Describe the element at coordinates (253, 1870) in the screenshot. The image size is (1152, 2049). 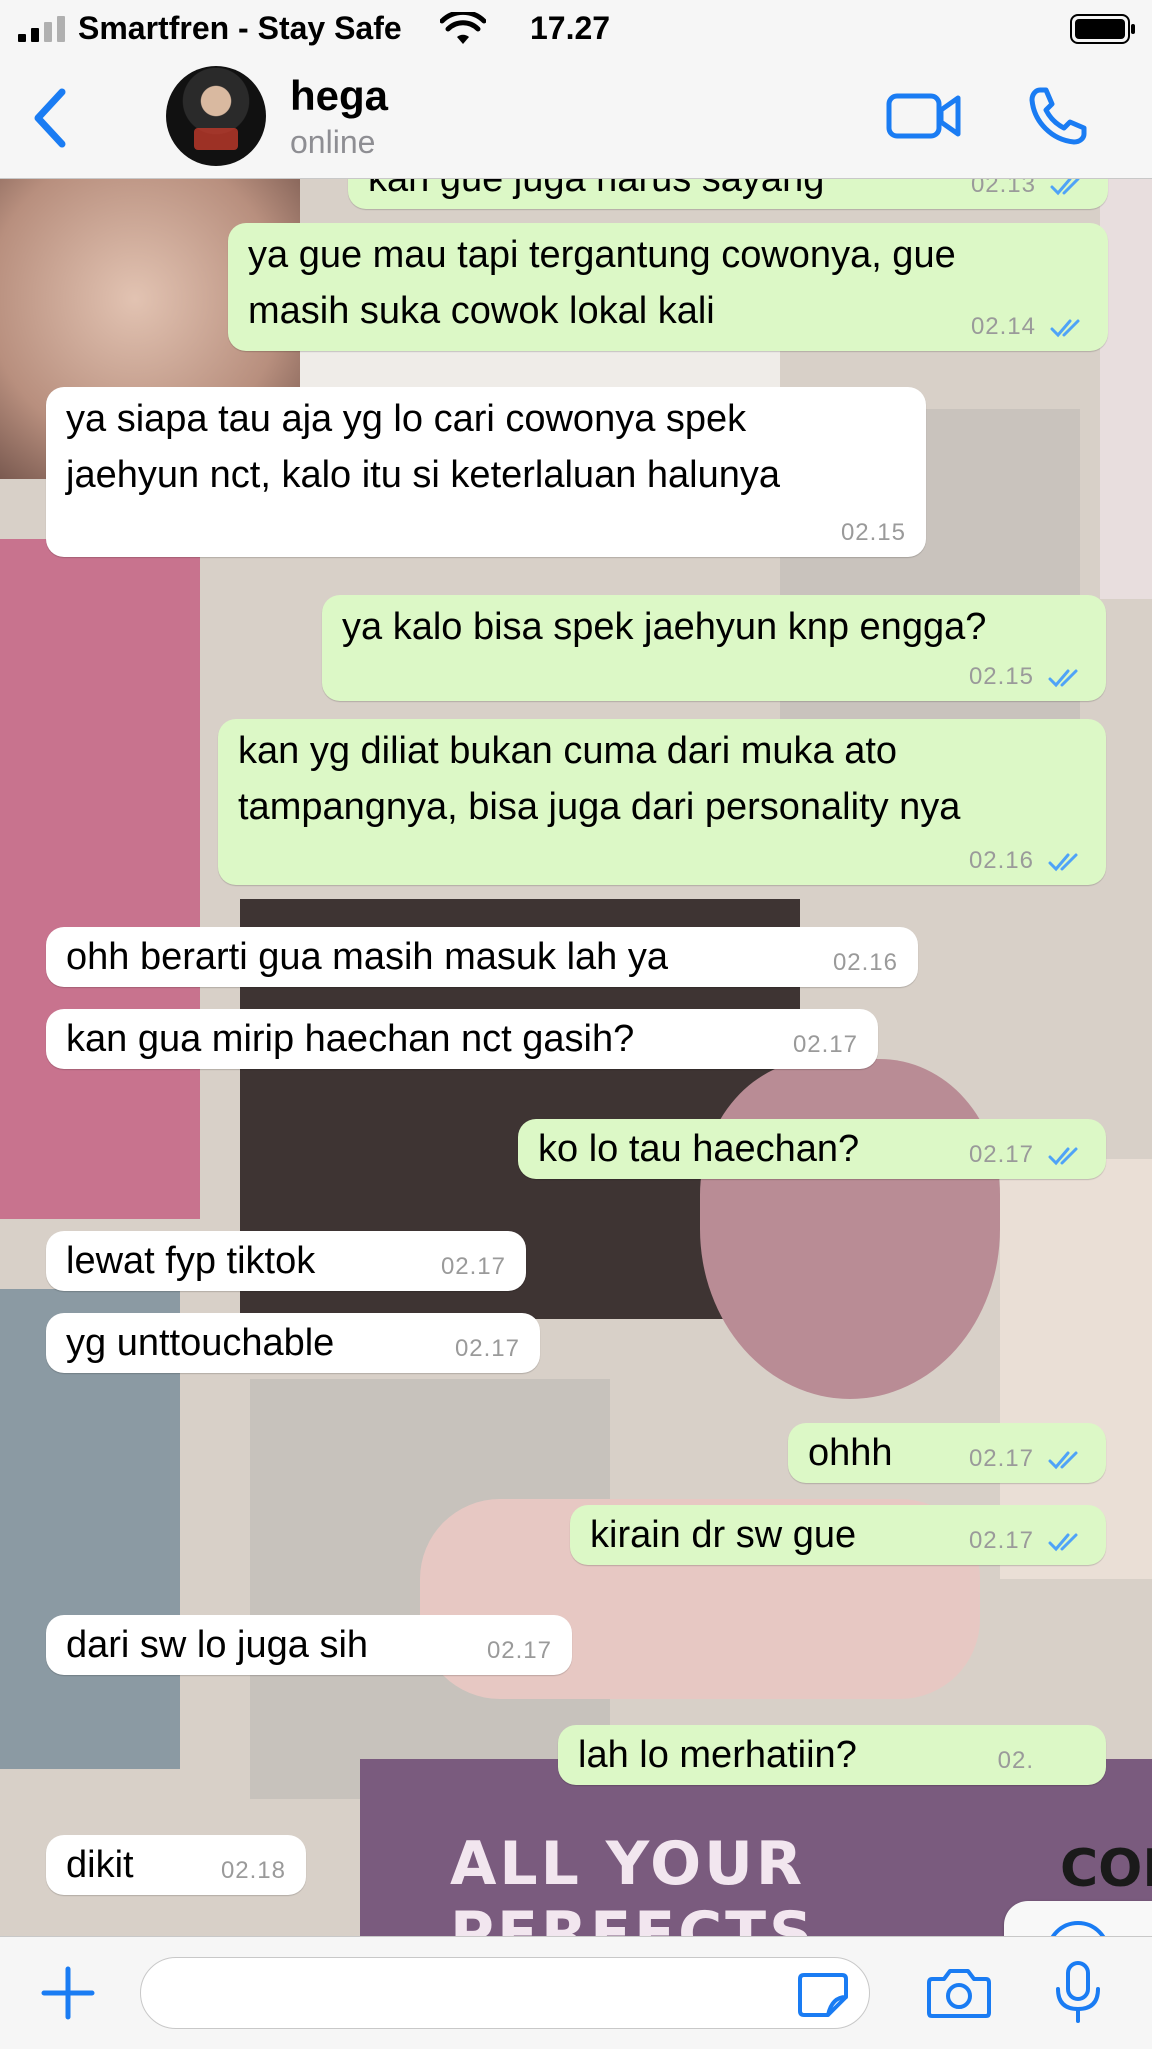
I see `message-timestamp: 02.18` at that location.